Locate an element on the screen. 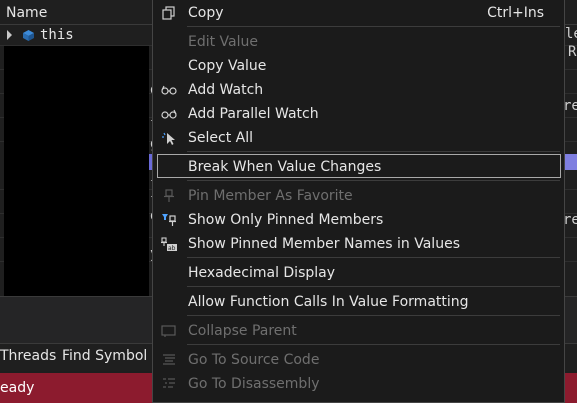  parallel-watch-icon is located at coordinates (169, 114).